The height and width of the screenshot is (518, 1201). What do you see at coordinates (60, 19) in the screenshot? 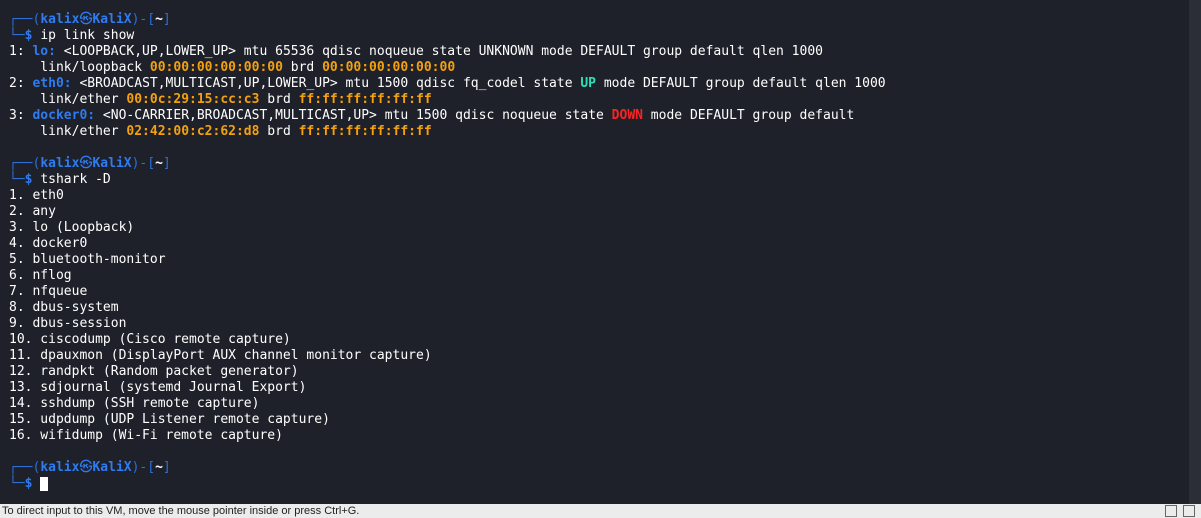
I see `prompt-user: kalix` at bounding box center [60, 19].